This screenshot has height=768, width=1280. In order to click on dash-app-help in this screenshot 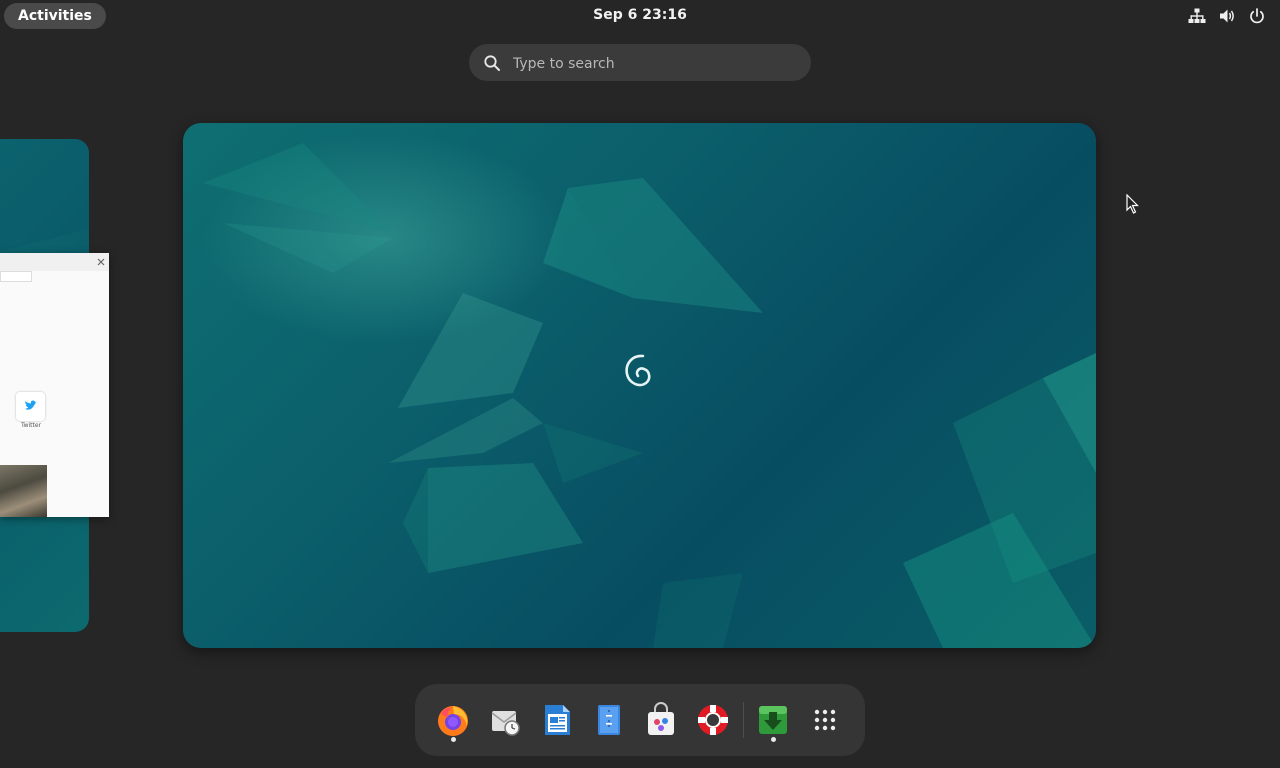, I will do `click(713, 720)`.